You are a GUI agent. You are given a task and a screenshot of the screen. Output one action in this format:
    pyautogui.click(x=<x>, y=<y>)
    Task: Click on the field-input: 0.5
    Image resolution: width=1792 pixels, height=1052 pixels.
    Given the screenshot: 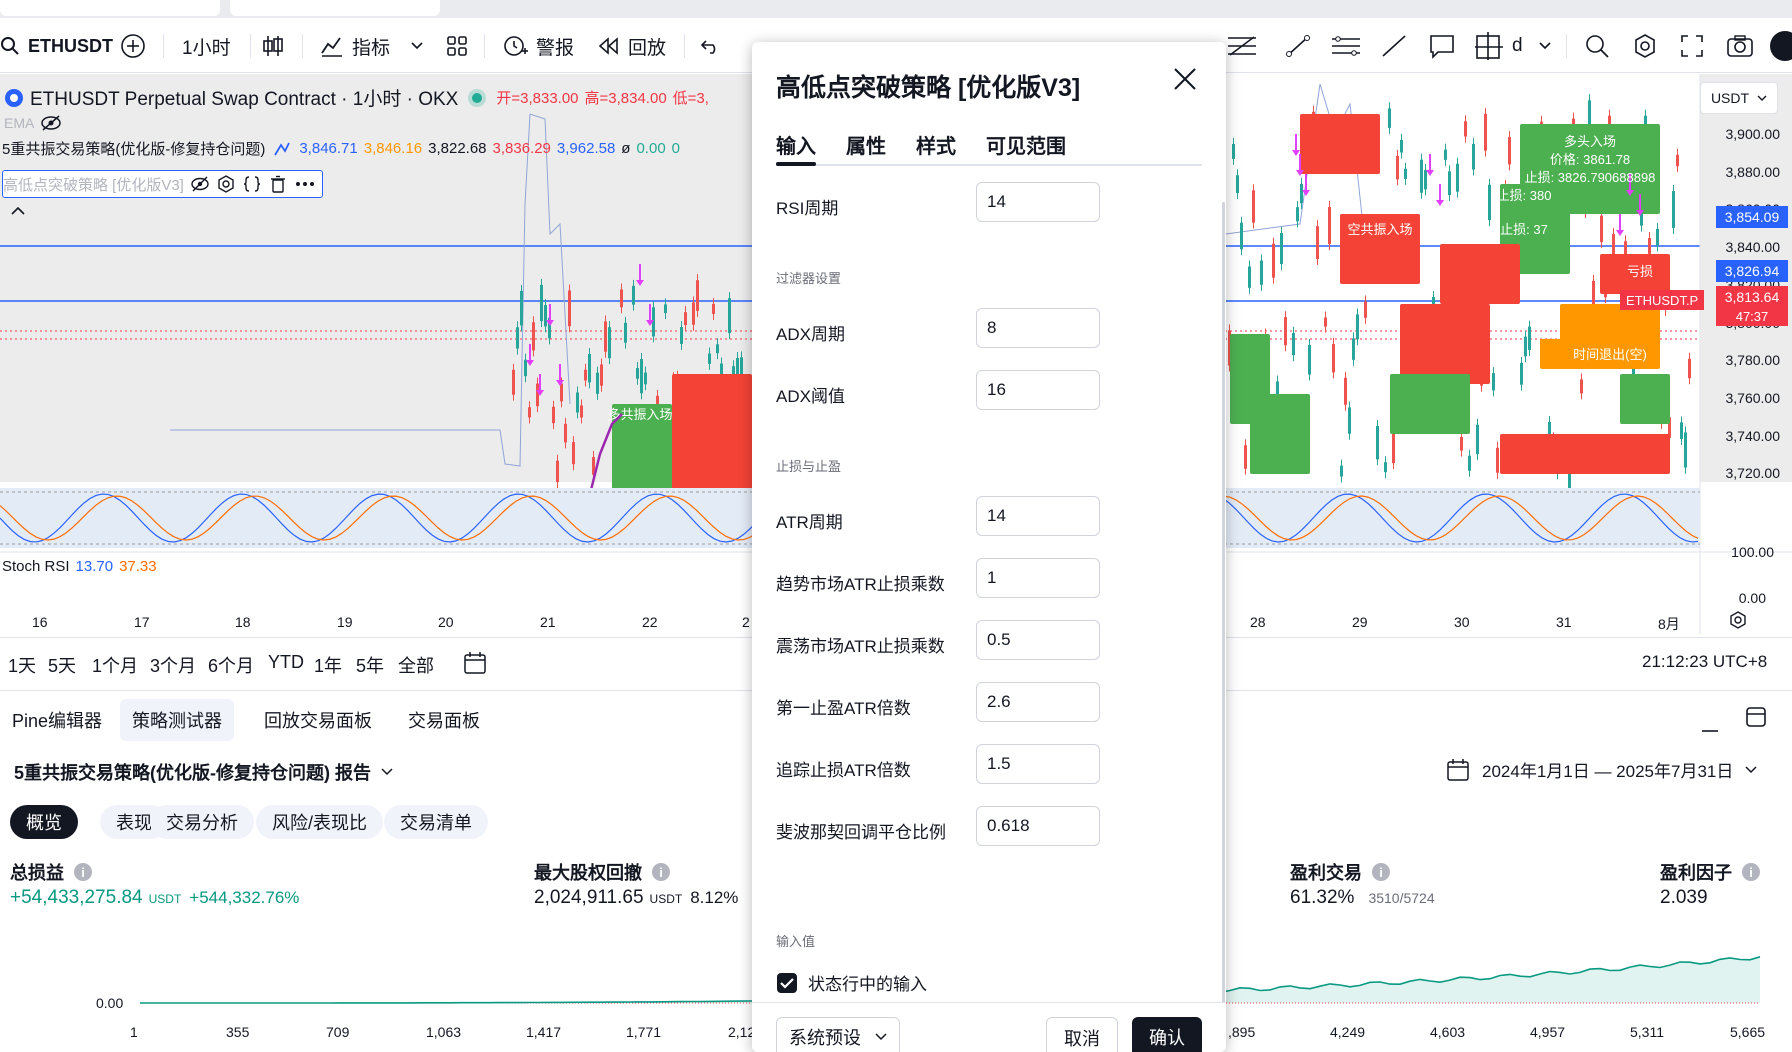 What is the action you would take?
    pyautogui.click(x=1038, y=640)
    